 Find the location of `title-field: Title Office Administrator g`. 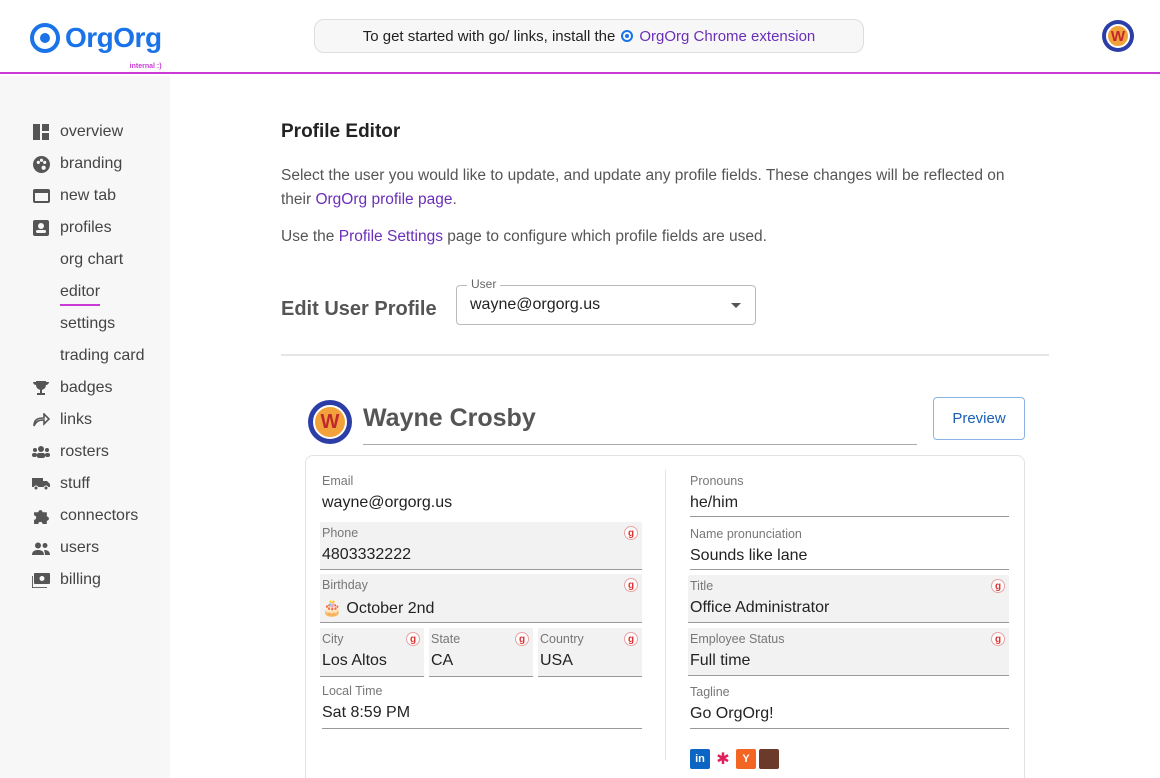

title-field: Title Office Administrator g is located at coordinates (848, 599).